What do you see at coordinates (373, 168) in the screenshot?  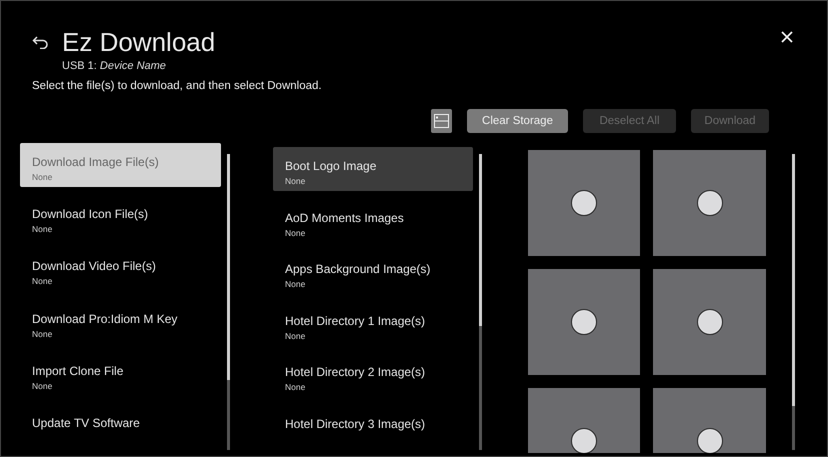 I see `file-item: Boot Logo Image None` at bounding box center [373, 168].